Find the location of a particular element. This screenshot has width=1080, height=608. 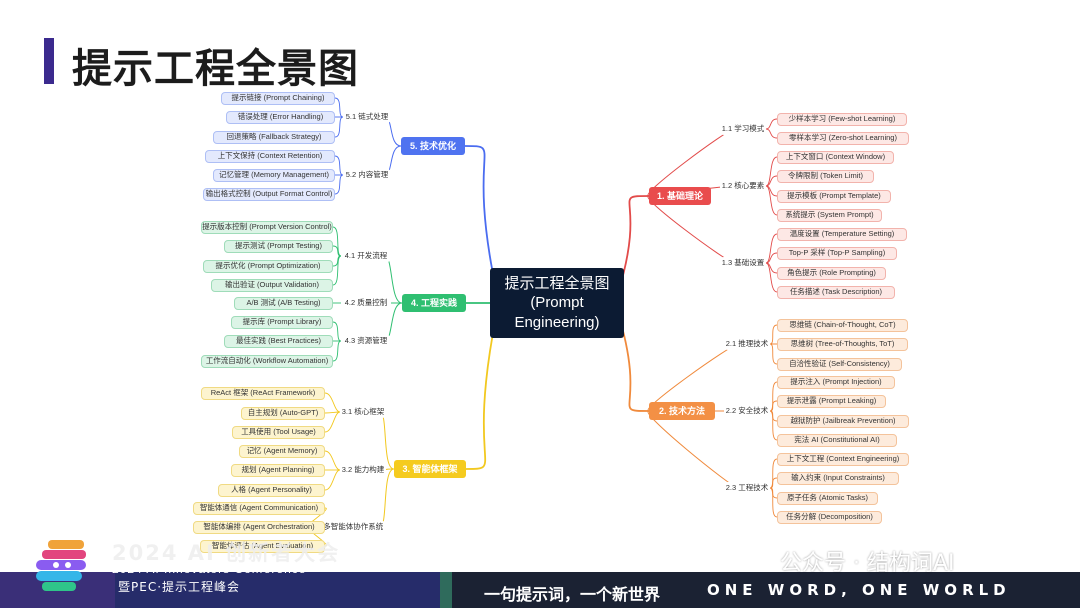

leaf-node: 上下文工程 (Context Engineering) is located at coordinates (843, 459).